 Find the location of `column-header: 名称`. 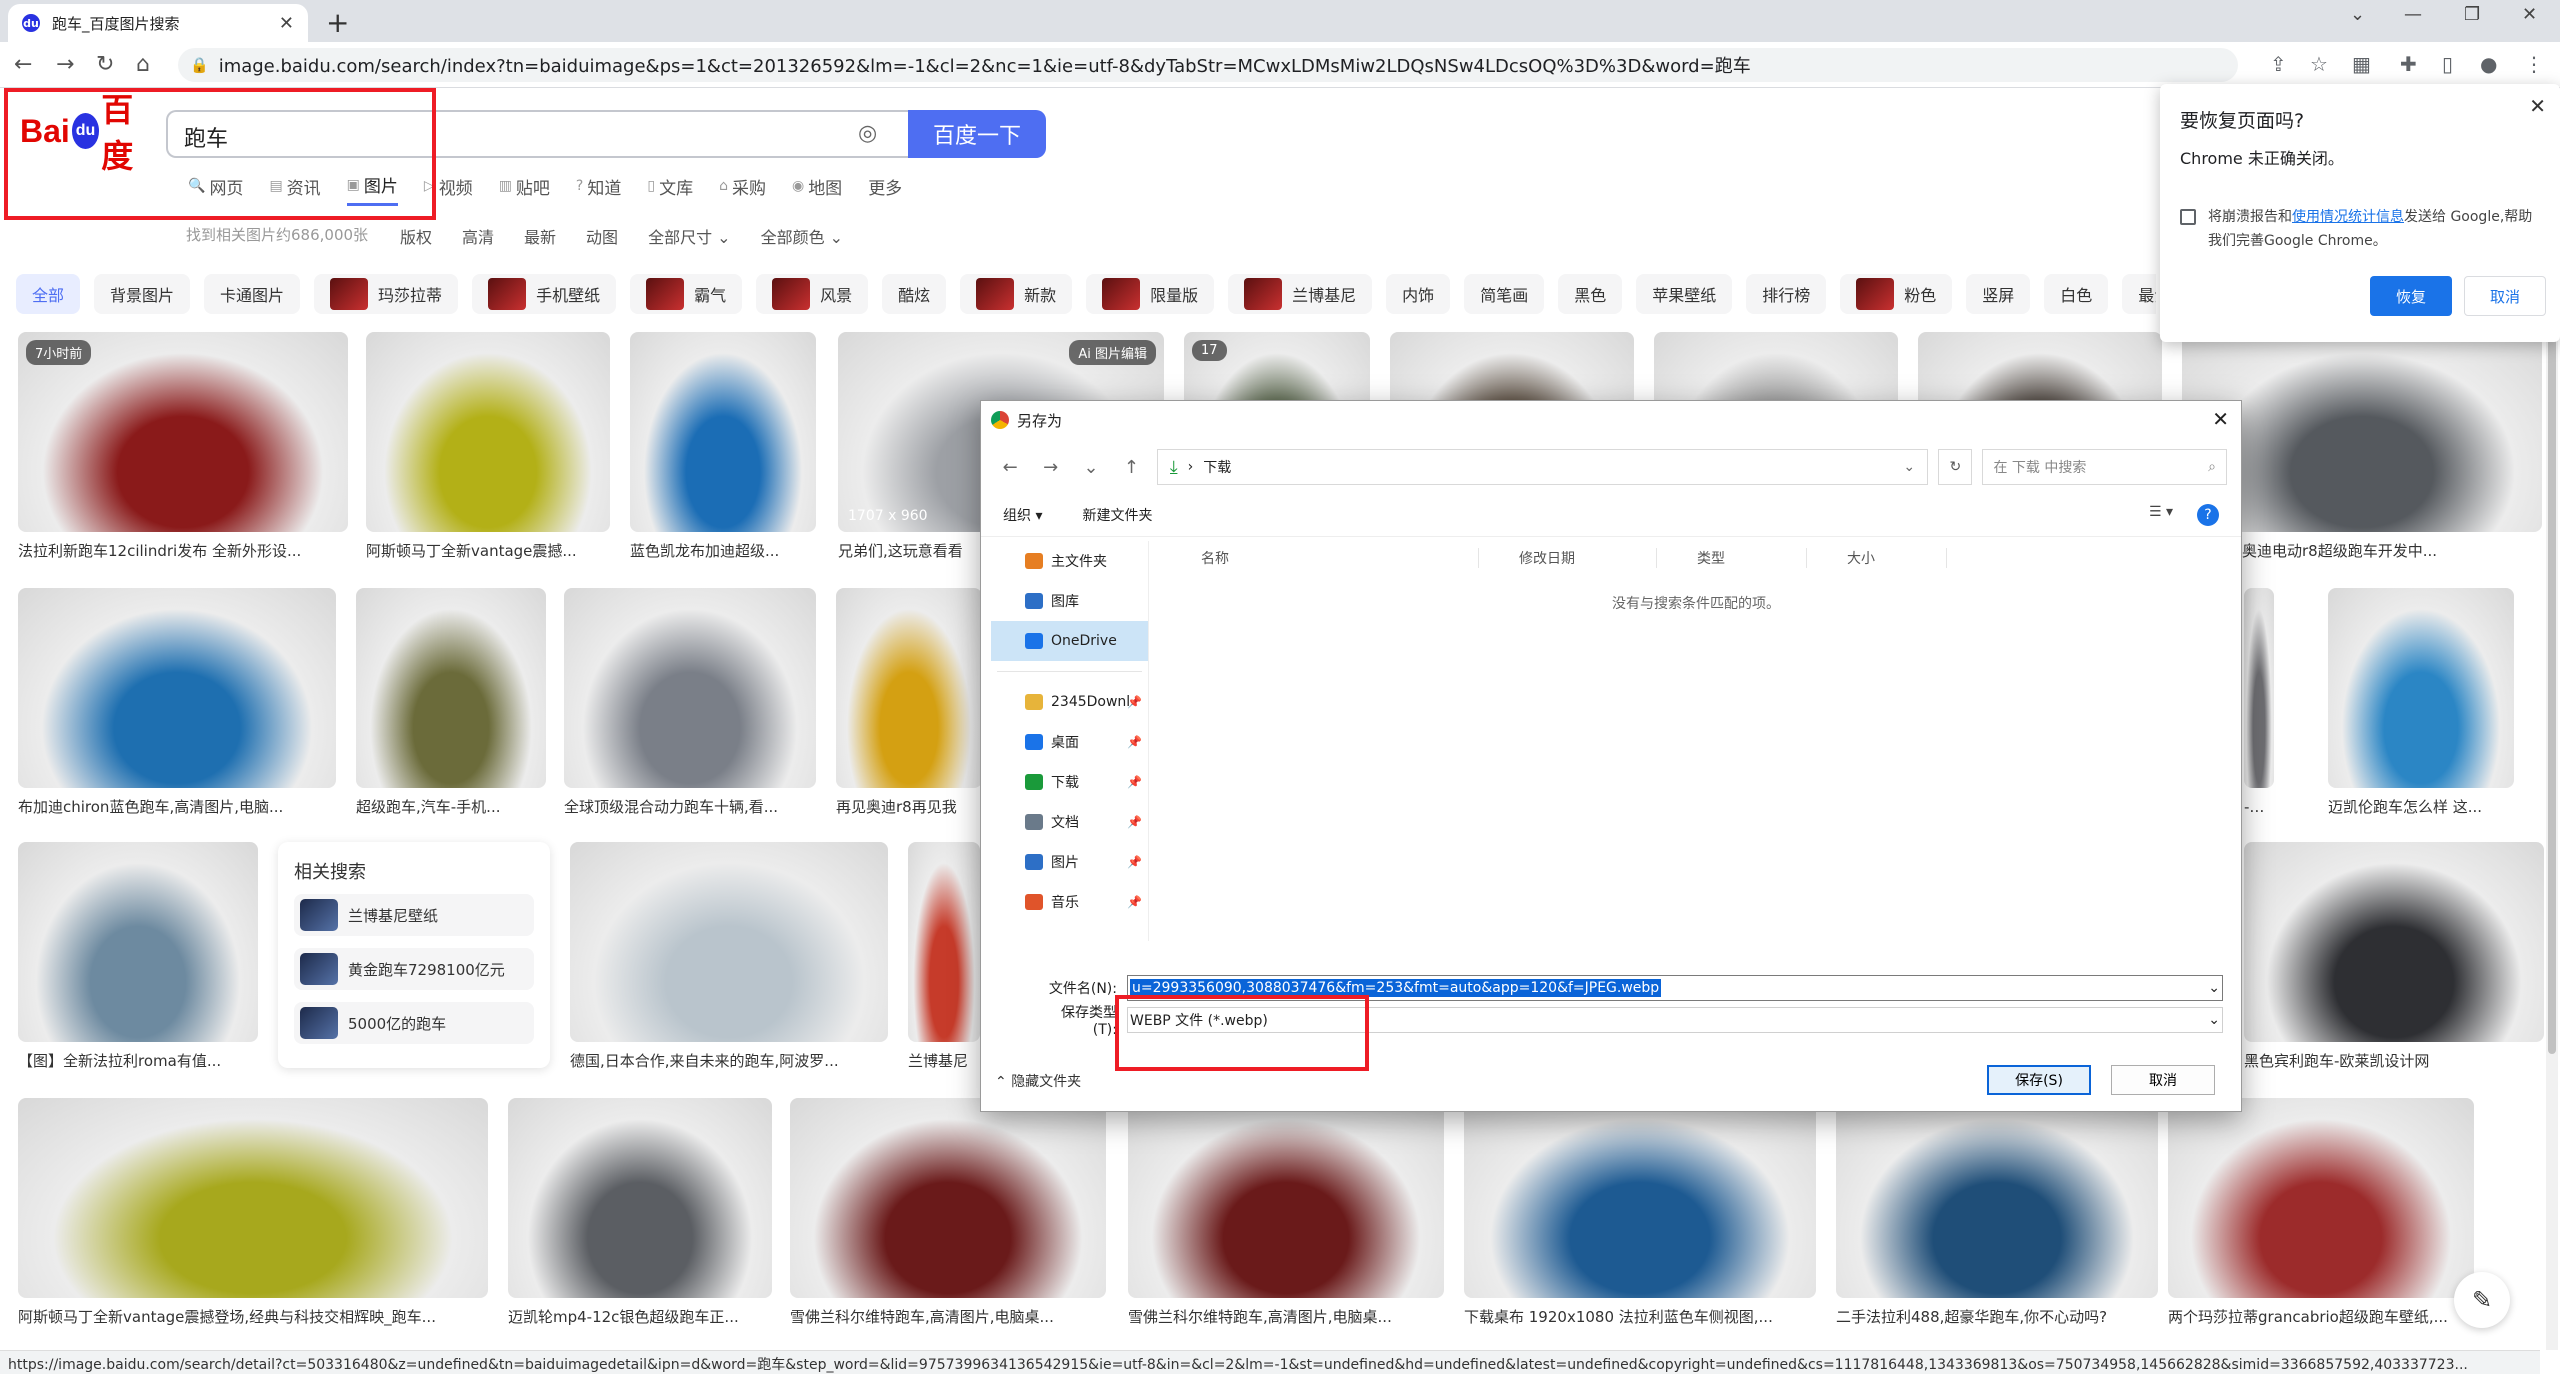

column-header: 名称 is located at coordinates (1320, 558).